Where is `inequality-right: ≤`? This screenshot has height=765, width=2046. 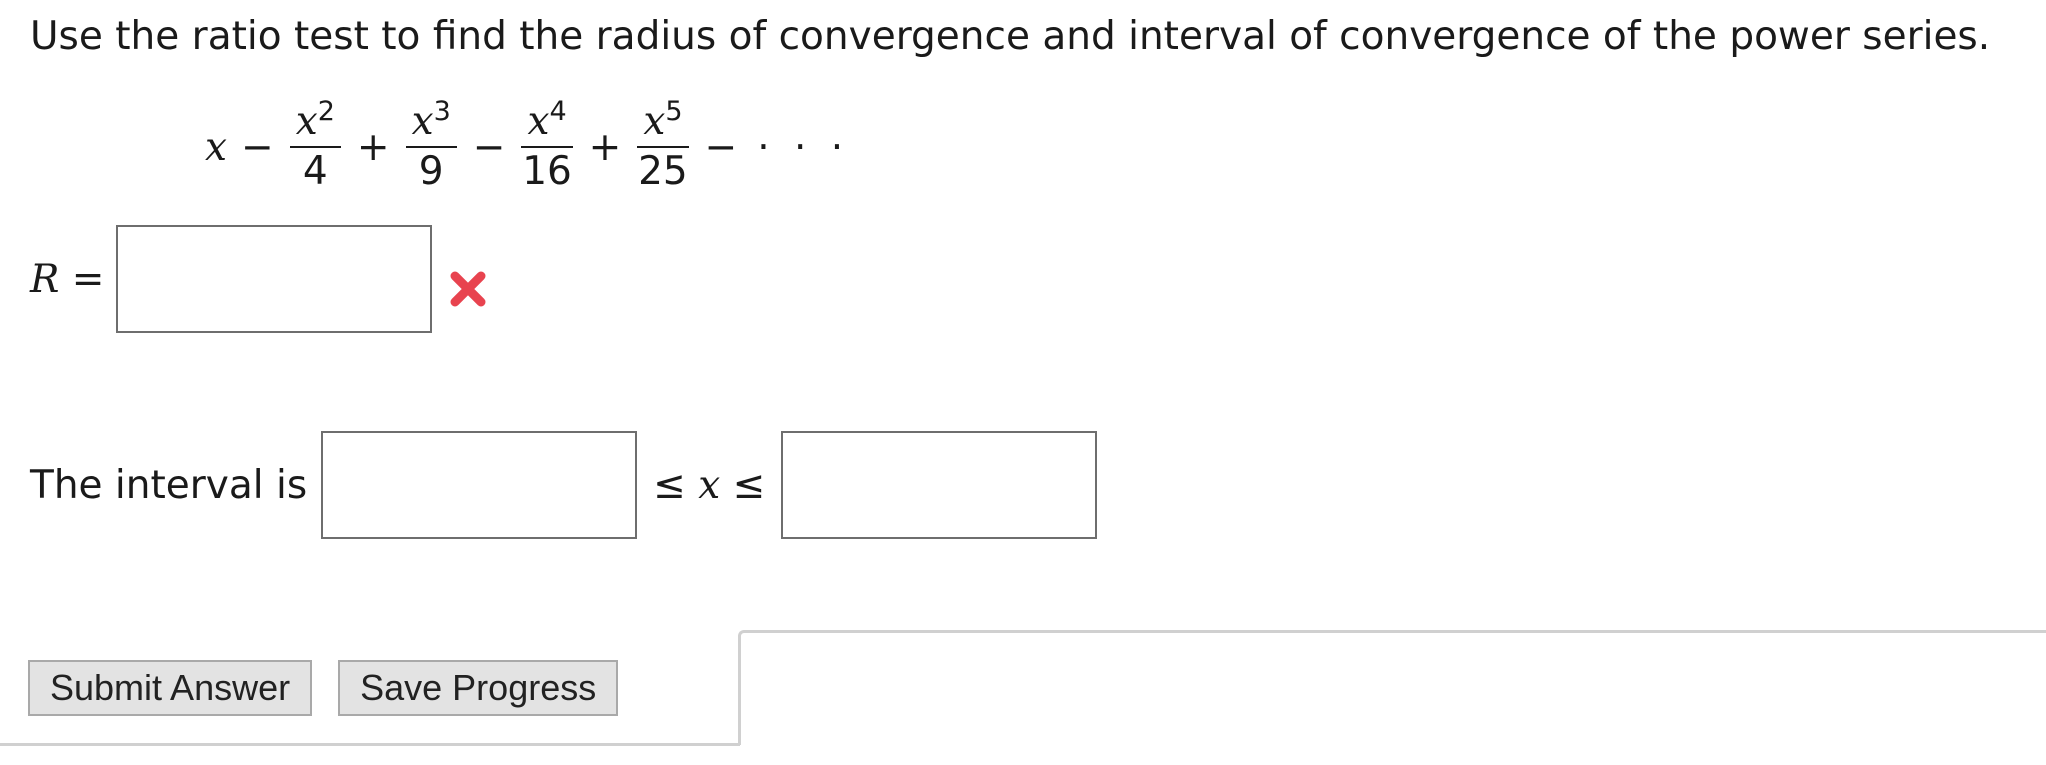
inequality-right: ≤ is located at coordinates (743, 485).